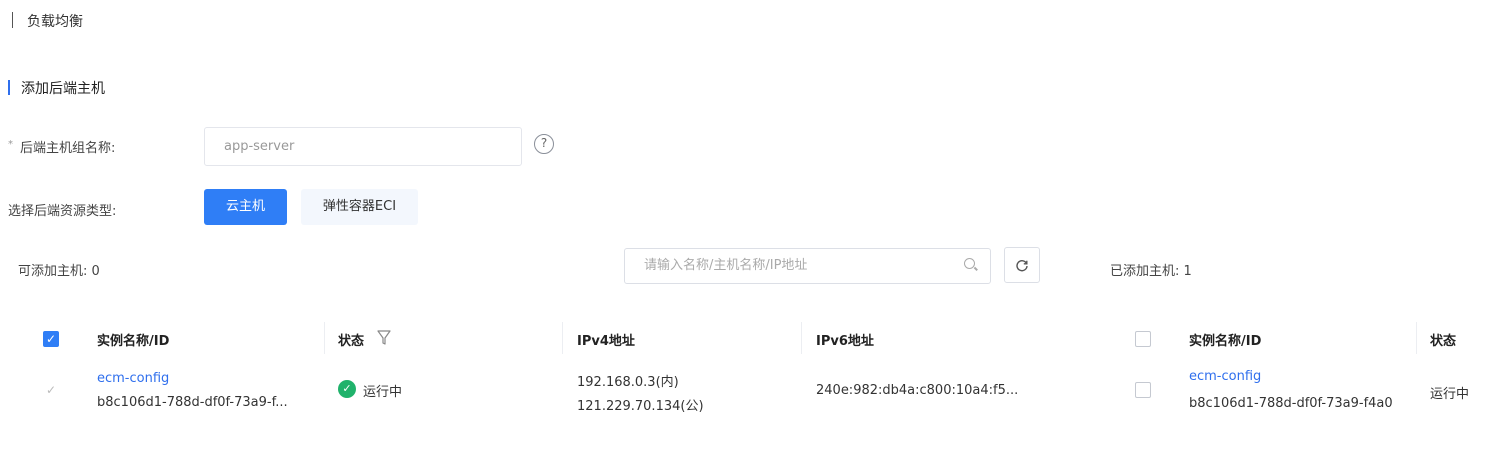 The image size is (1491, 470). I want to click on added-hosts-text: 已添加主机:, so click(1145, 271).